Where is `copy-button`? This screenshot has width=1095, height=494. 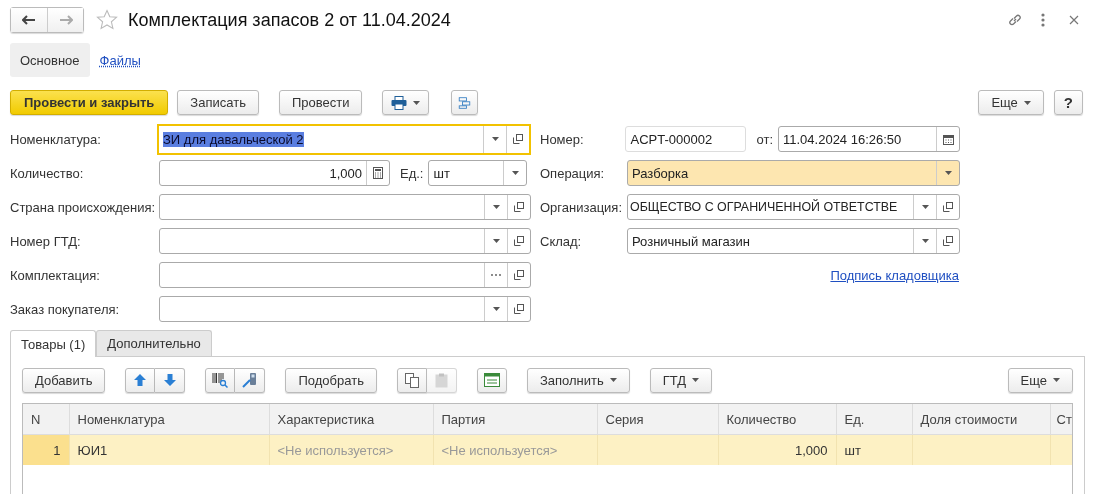 copy-button is located at coordinates (411, 380).